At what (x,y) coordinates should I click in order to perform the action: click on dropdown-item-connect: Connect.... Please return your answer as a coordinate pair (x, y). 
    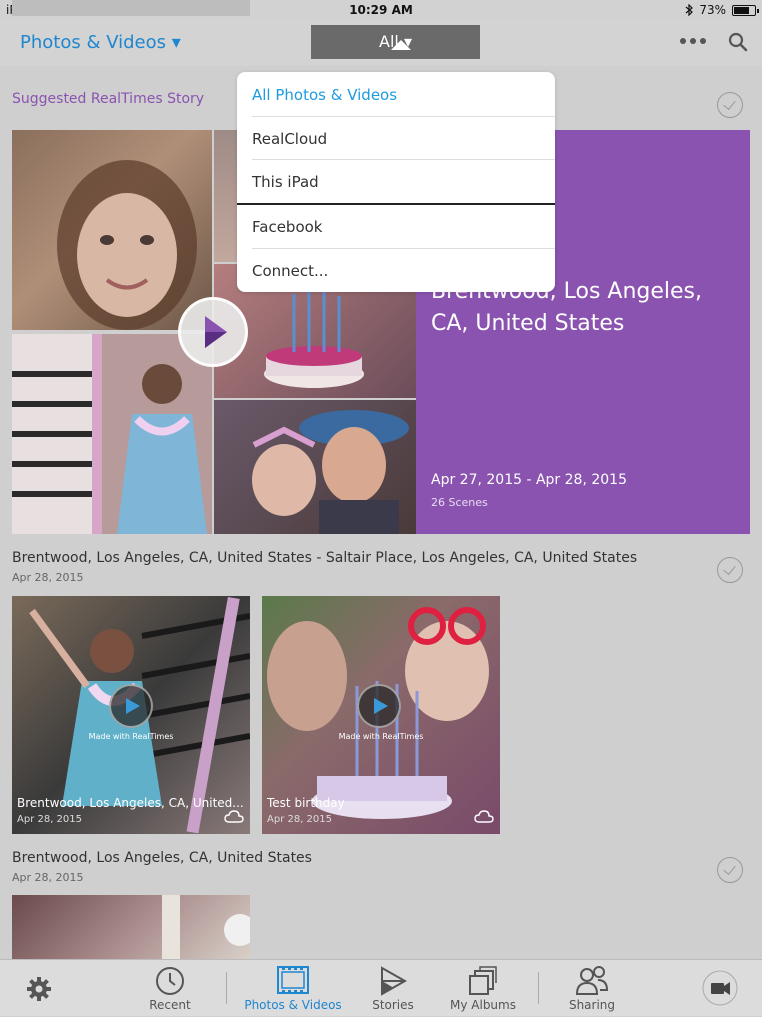
    Looking at the image, I should click on (403, 271).